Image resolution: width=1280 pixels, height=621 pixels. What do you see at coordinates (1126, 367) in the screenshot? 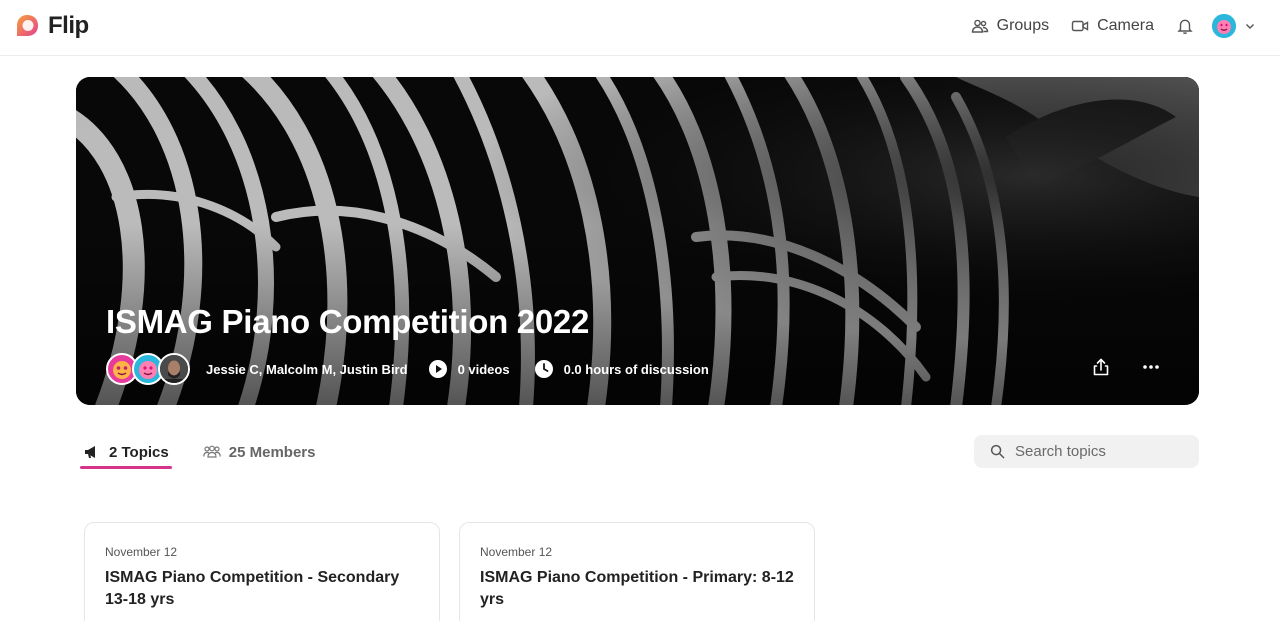
I see `banner-actions` at bounding box center [1126, 367].